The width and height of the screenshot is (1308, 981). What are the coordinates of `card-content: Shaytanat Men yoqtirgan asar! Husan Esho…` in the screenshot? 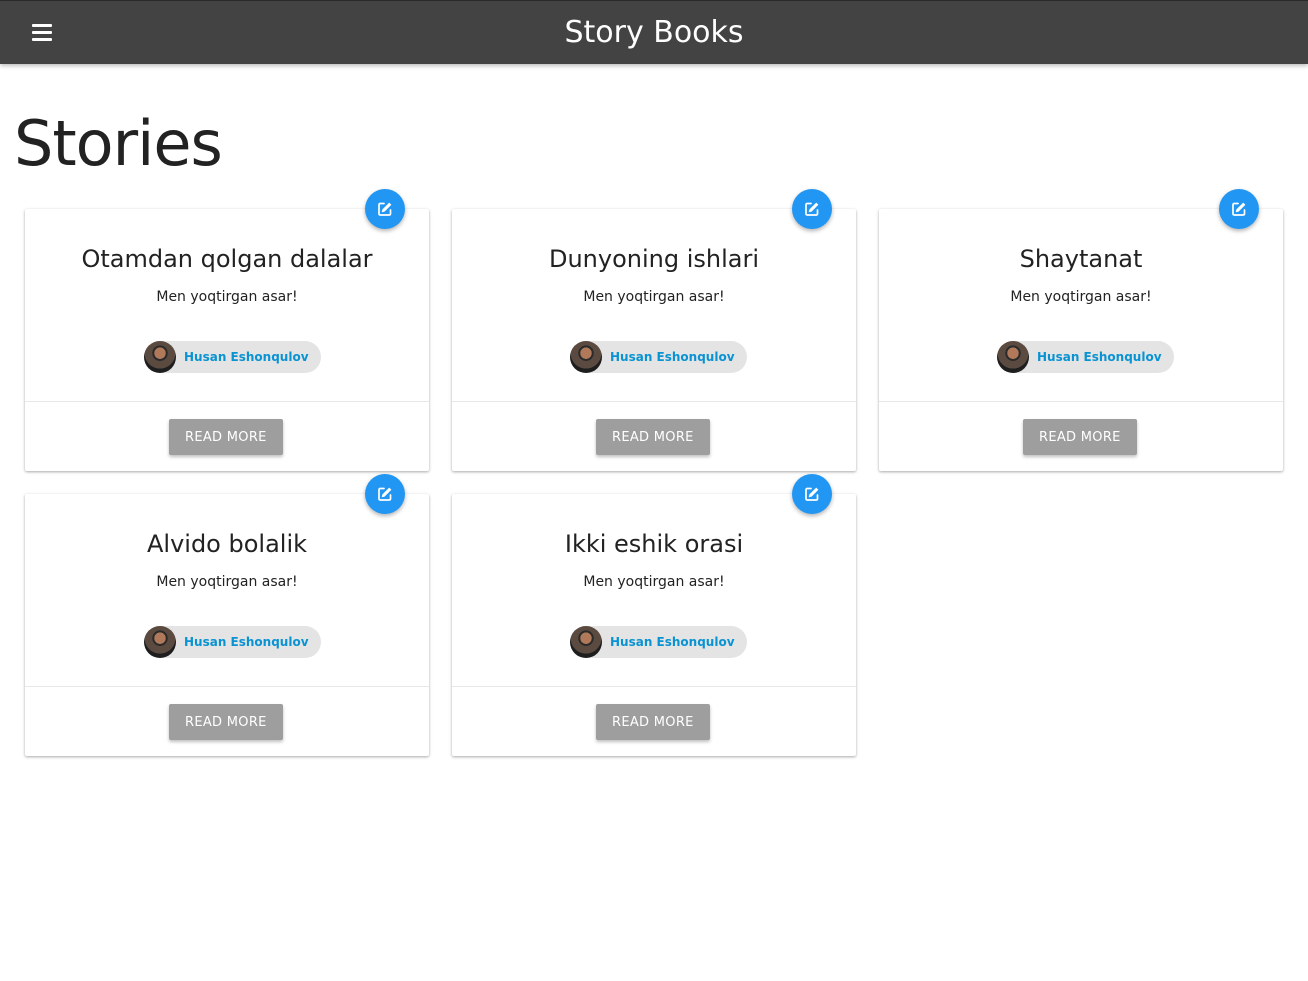 It's located at (1081, 305).